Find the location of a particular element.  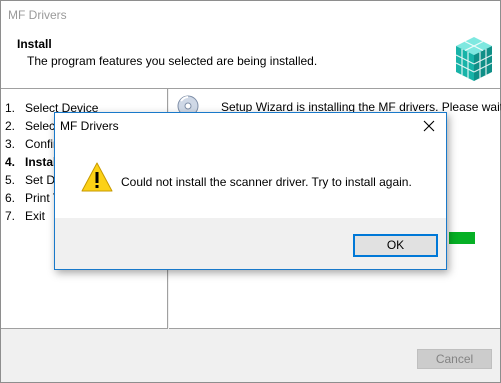

window-title: MF Drivers is located at coordinates (37, 15).